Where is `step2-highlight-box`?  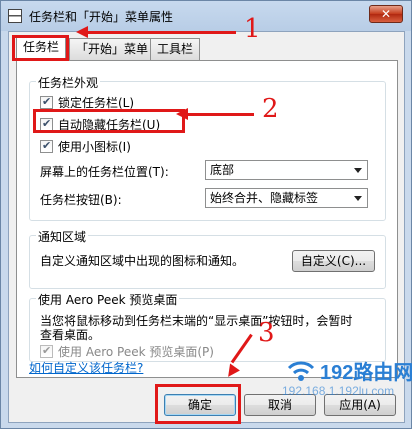
step2-highlight-box is located at coordinates (109, 121).